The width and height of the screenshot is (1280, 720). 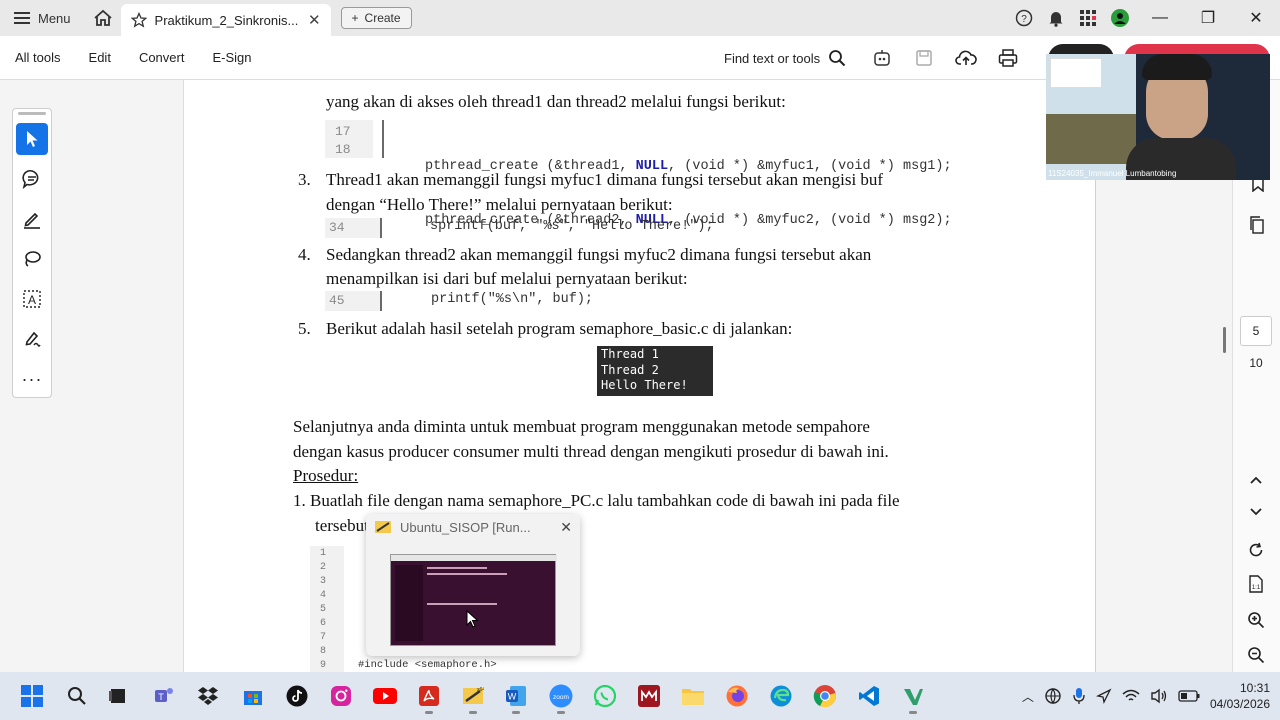 I want to click on zoom-app: zoom, so click(x=561, y=697).